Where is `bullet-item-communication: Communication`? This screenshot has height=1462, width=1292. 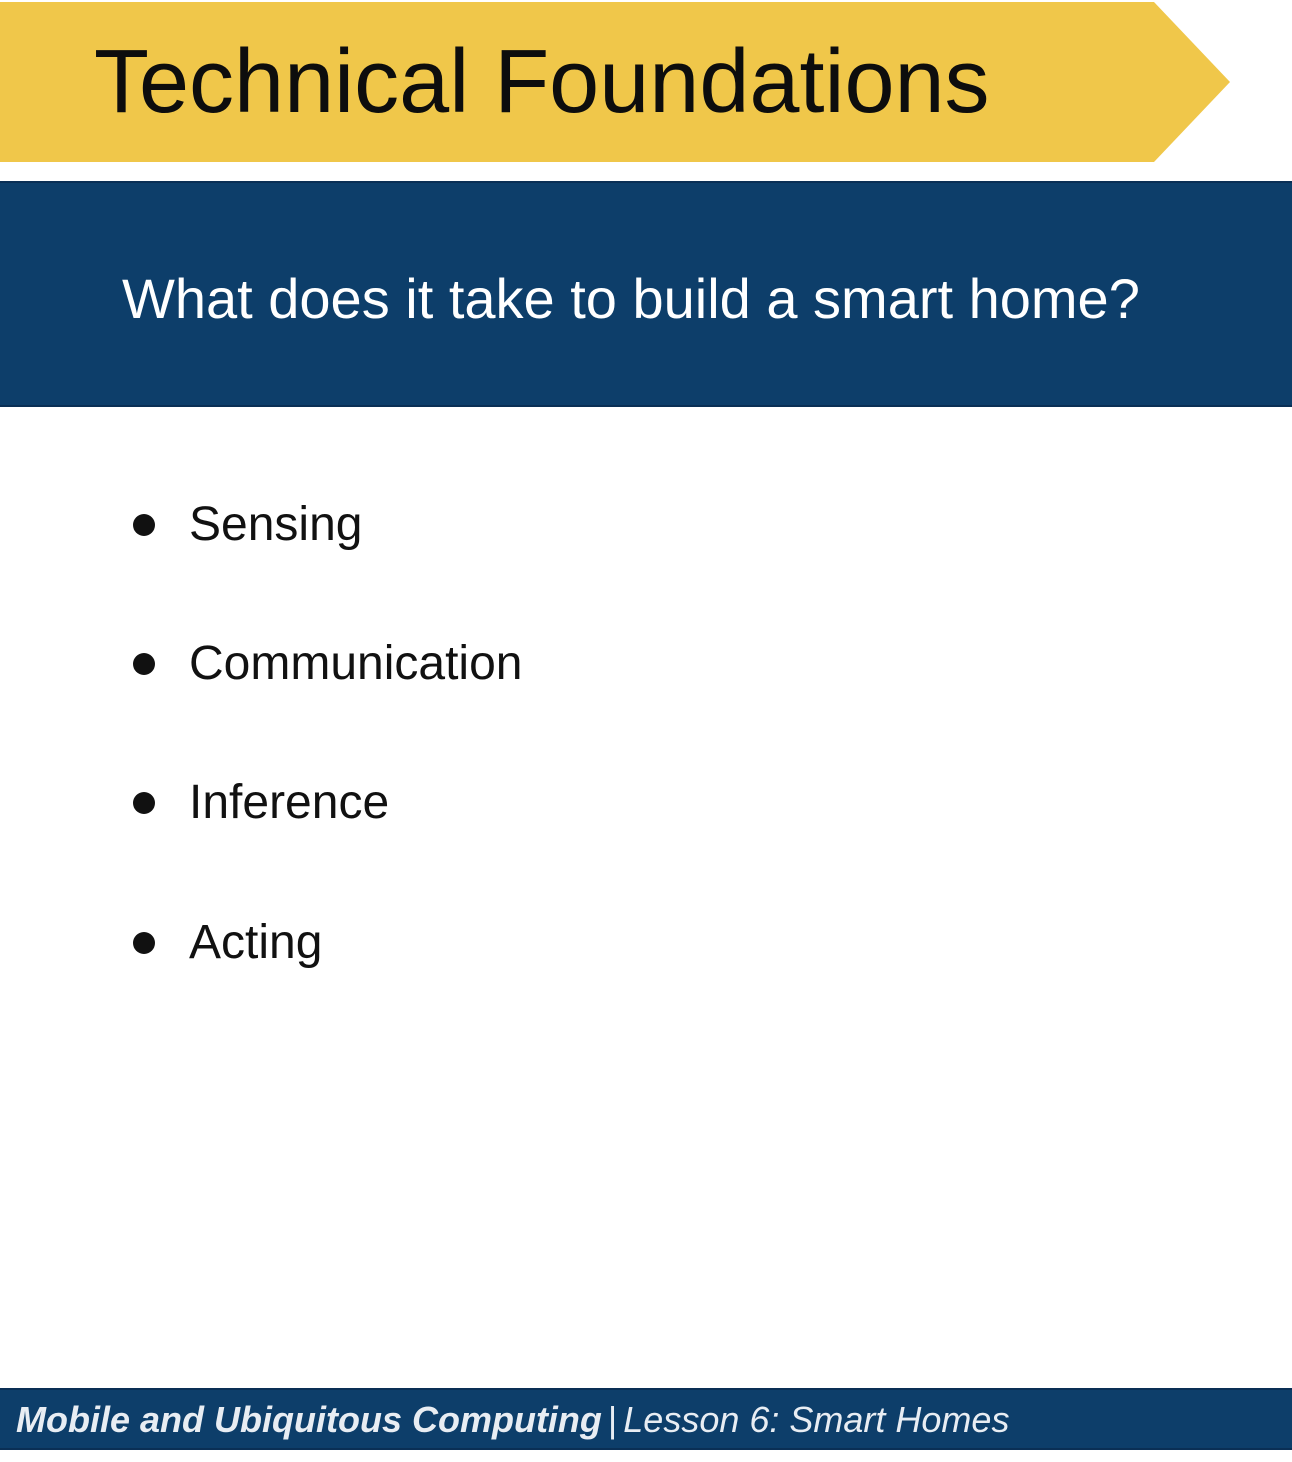 bullet-item-communication: Communication is located at coordinates (450, 664).